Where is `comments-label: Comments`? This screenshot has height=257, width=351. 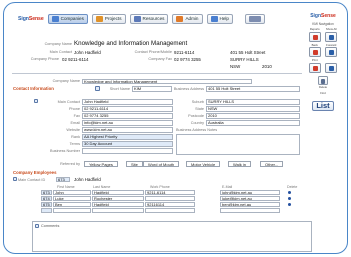 comments-label: Comments is located at coordinates (50, 226).